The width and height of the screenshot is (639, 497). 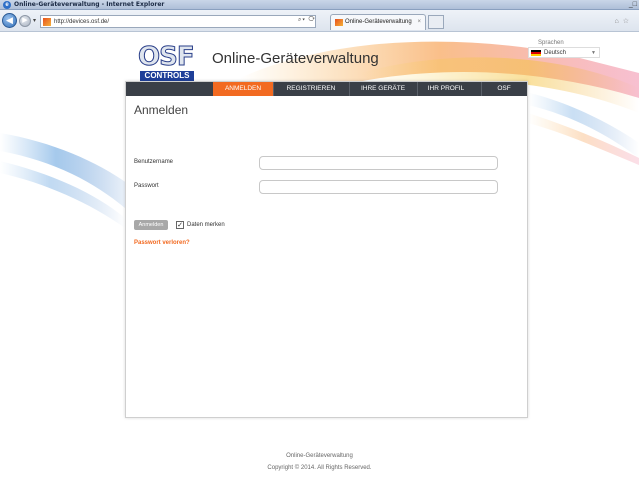 I want to click on tab-osf: OSF, so click(x=504, y=89).